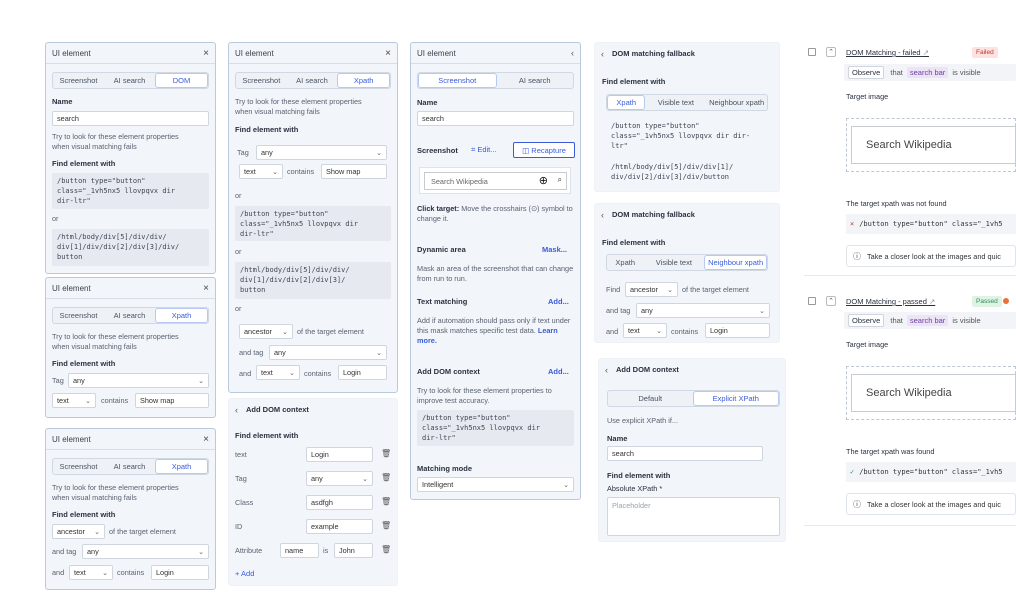 The width and height of the screenshot is (1016, 615). Describe the element at coordinates (317, 478) in the screenshot. I see `tag-select-value: any` at that location.